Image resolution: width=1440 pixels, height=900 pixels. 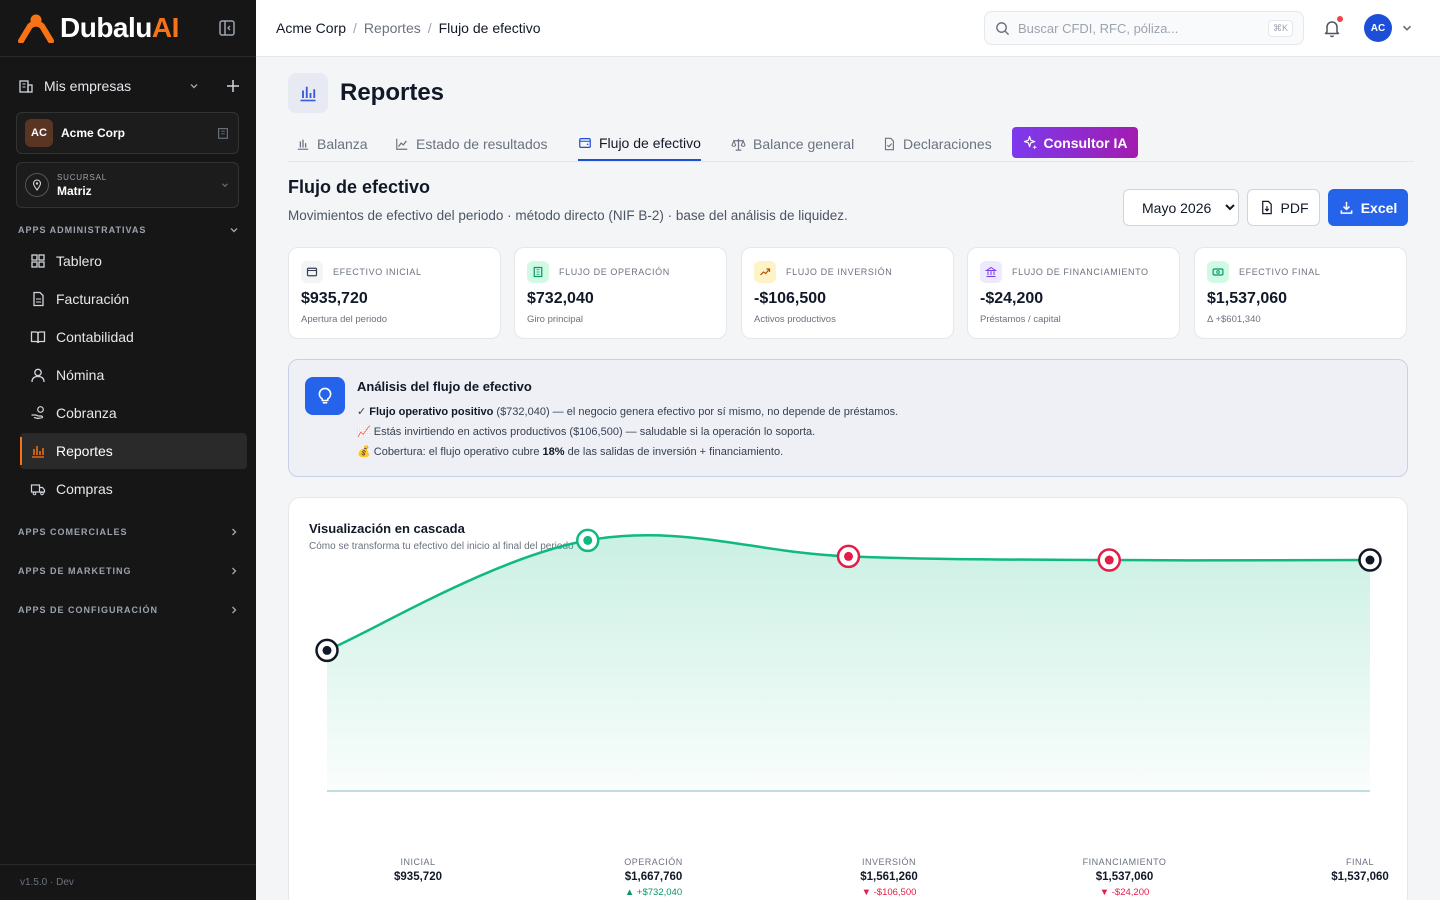 I want to click on breadcrumb: Acme Corp / Reportes / Flujo de efectivo, so click(x=408, y=28).